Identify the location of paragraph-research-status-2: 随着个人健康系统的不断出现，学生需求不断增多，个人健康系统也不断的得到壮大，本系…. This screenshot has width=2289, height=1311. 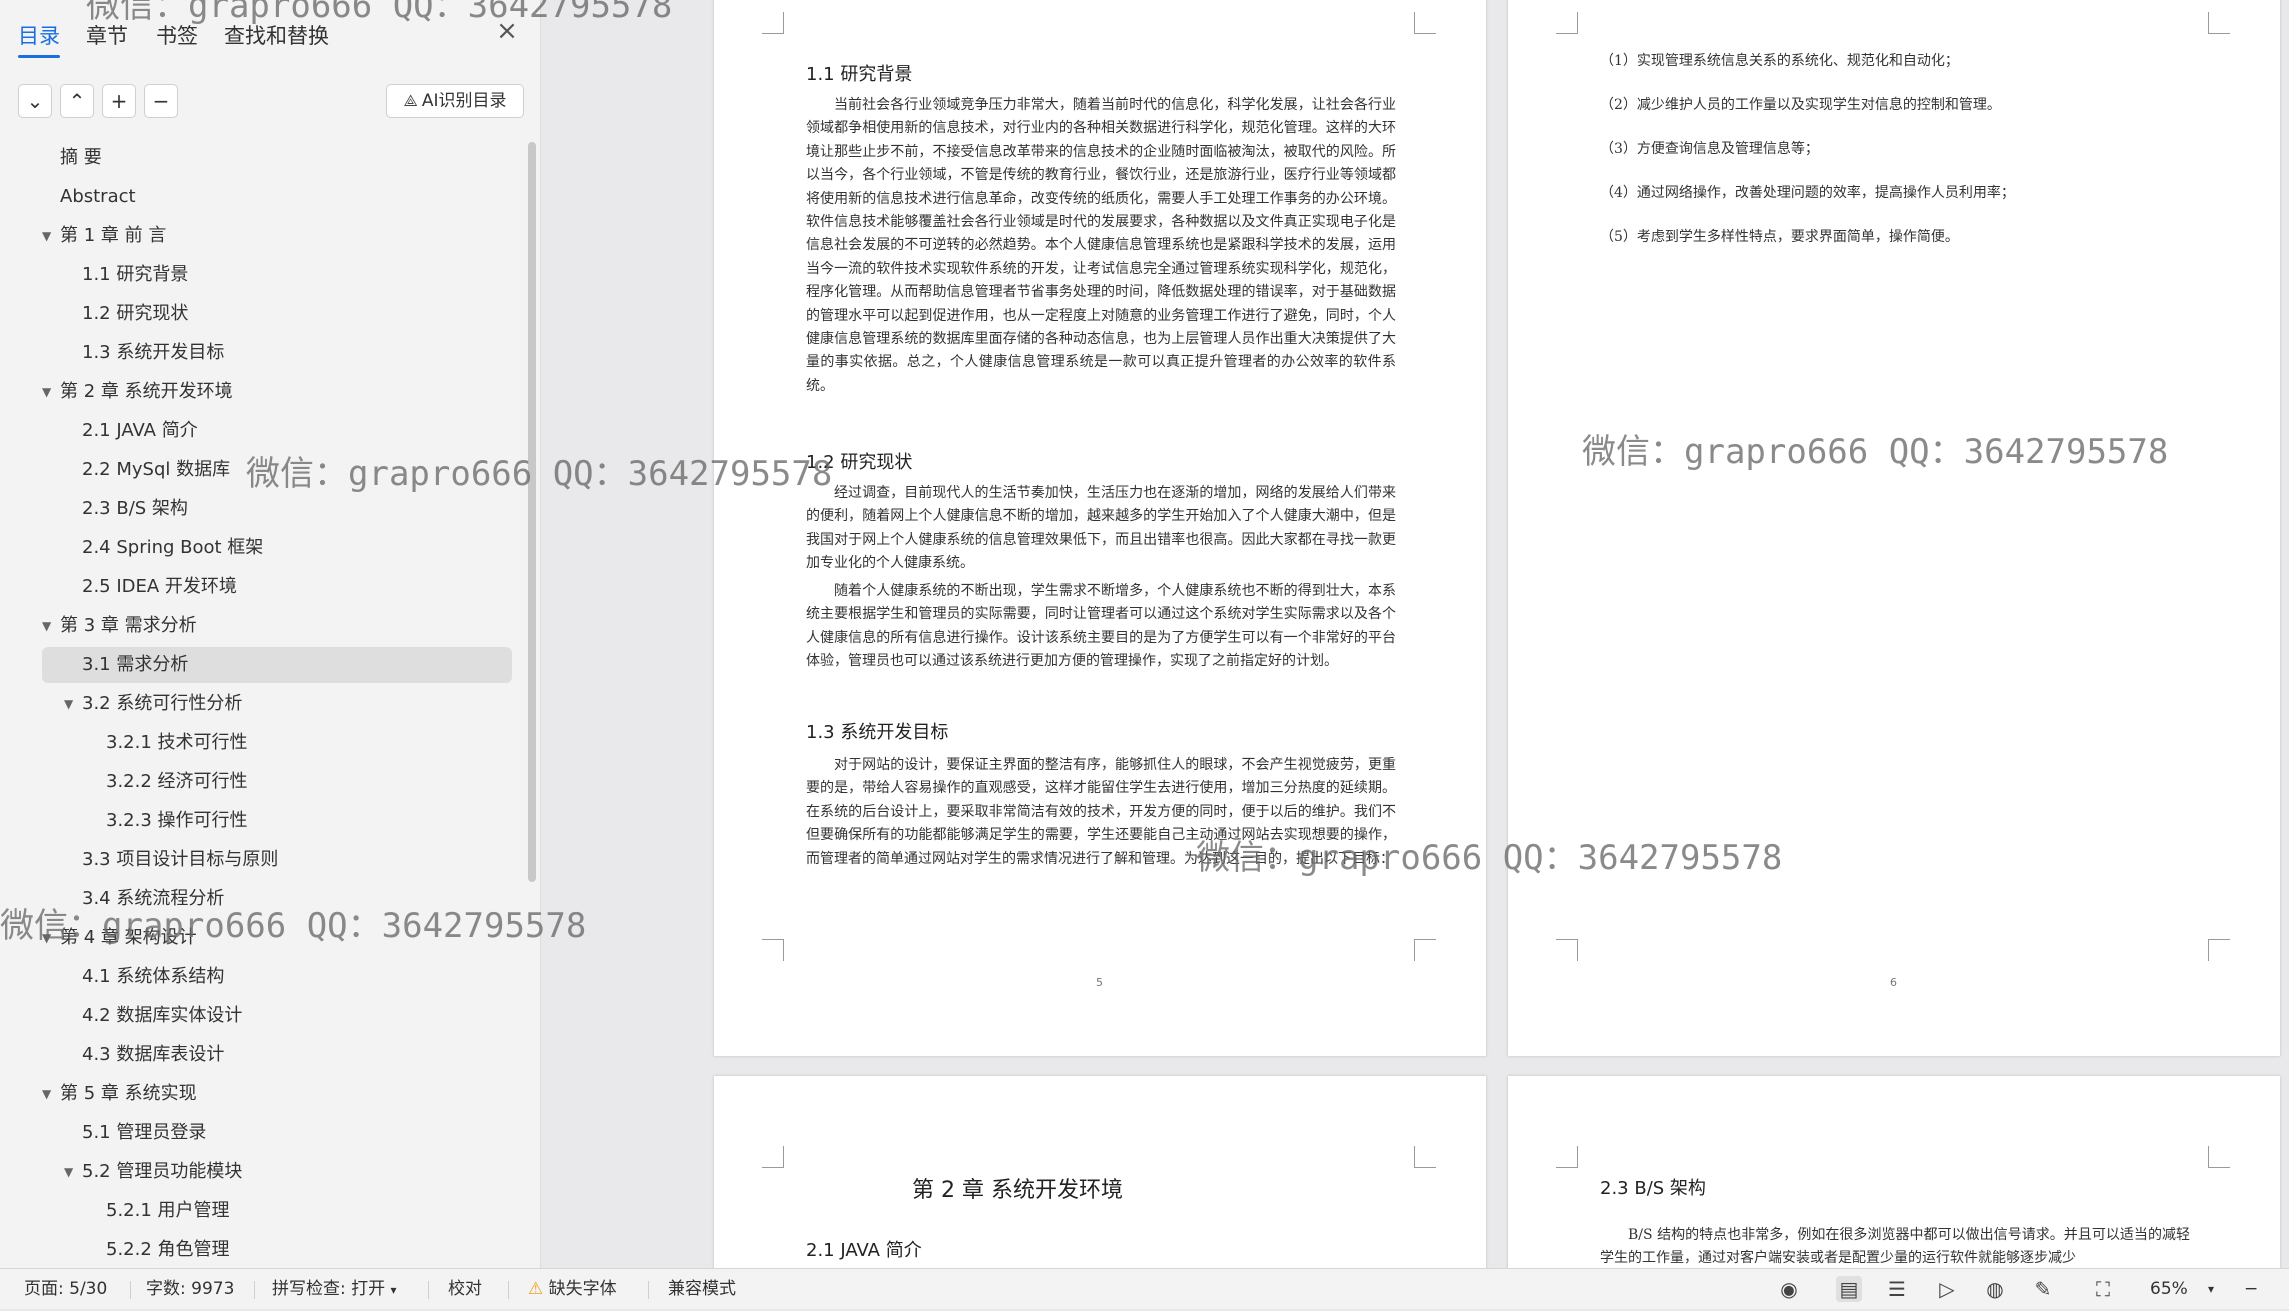
(1101, 626).